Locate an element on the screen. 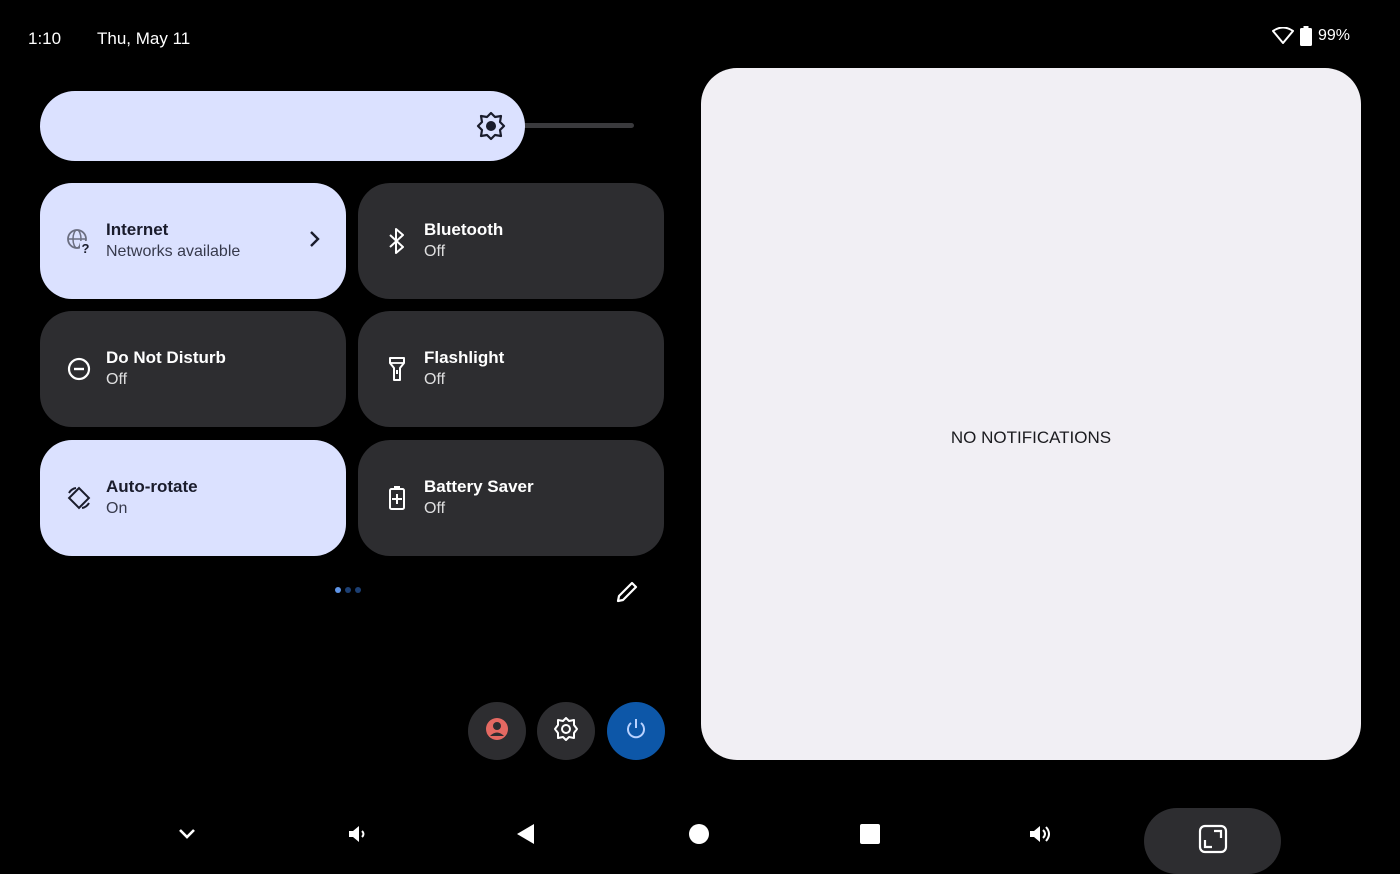 Image resolution: width=1400 pixels, height=874 pixels. auto-rotate-icon is located at coordinates (79, 498).